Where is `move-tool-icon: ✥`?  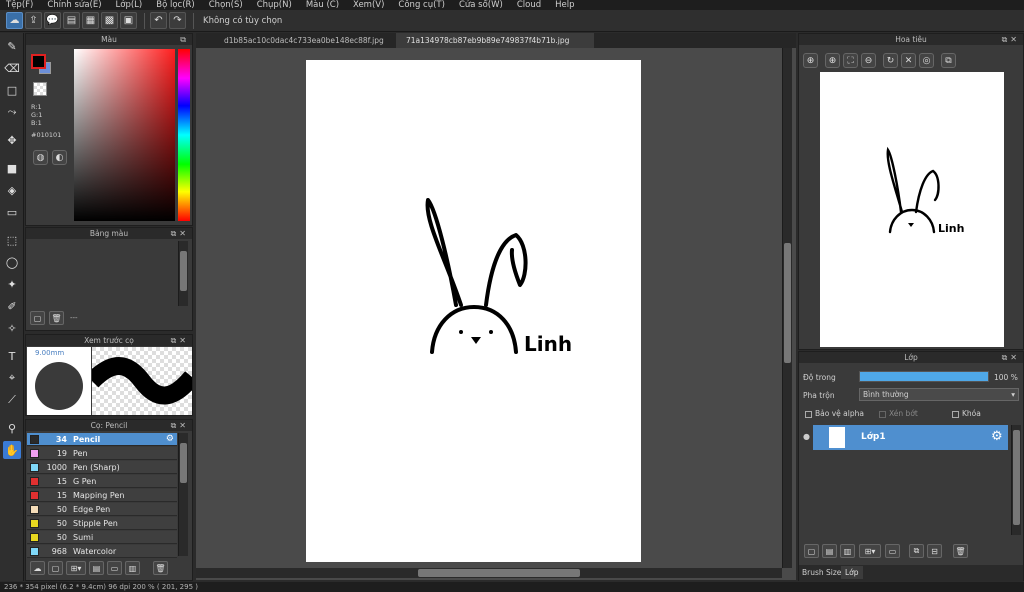 move-tool-icon: ✥ is located at coordinates (12, 140).